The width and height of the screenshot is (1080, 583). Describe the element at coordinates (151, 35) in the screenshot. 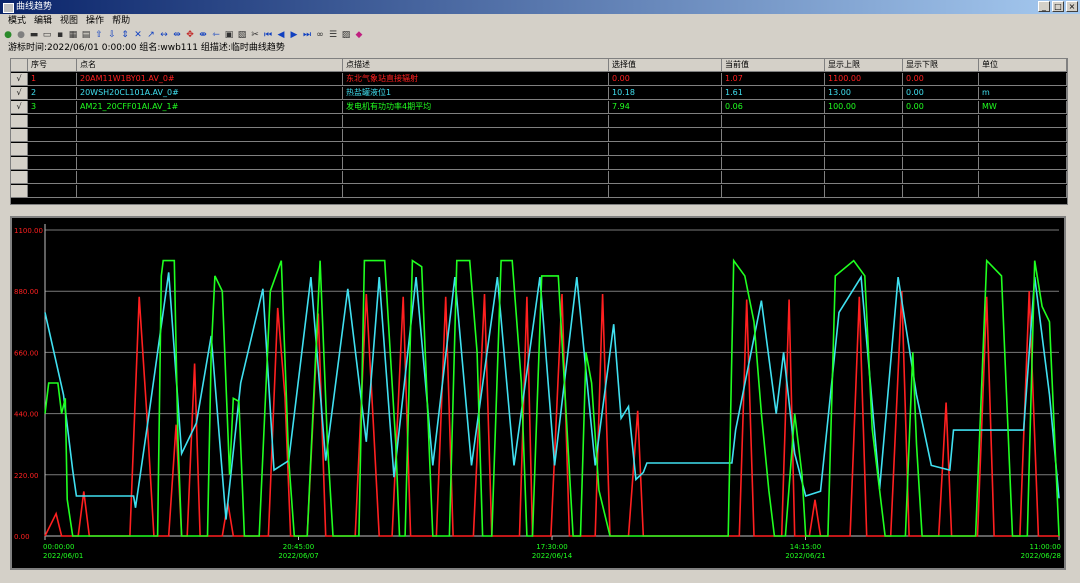

I see `zoom-in-icon: ↗` at that location.